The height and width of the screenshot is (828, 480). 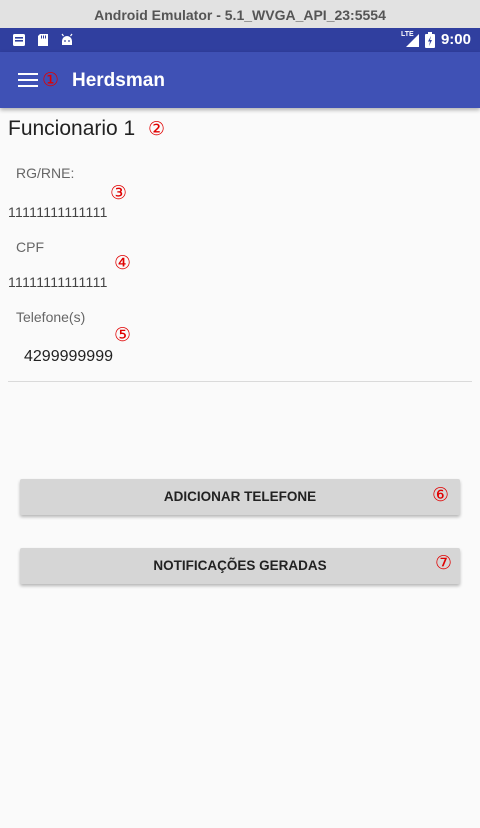 I want to click on annotation-marker-4: ④, so click(x=123, y=263).